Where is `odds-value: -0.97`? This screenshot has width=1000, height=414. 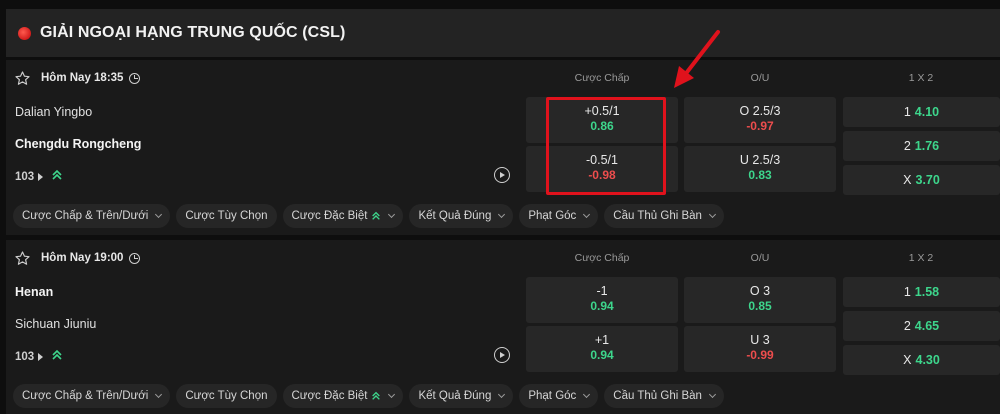
odds-value: -0.97 is located at coordinates (760, 126).